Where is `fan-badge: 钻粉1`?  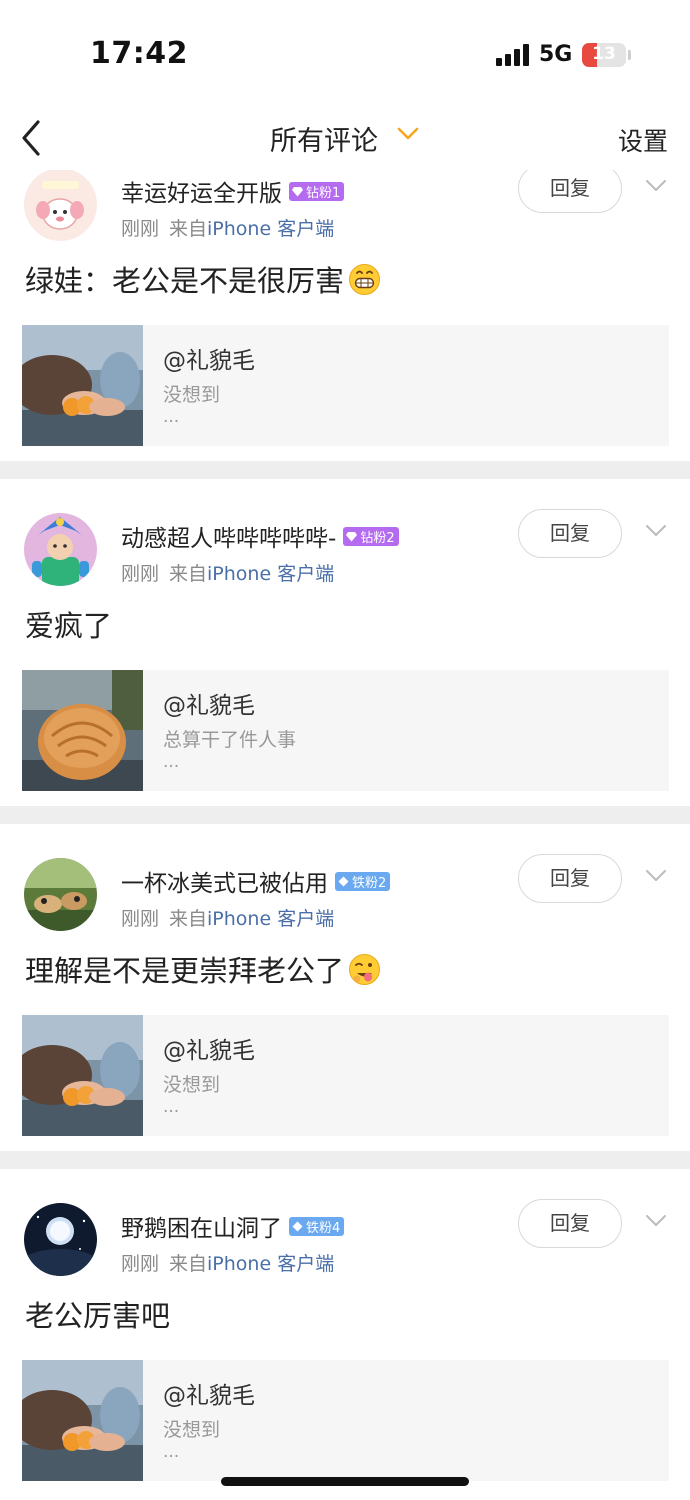
fan-badge: 钻粉1 is located at coordinates (317, 191).